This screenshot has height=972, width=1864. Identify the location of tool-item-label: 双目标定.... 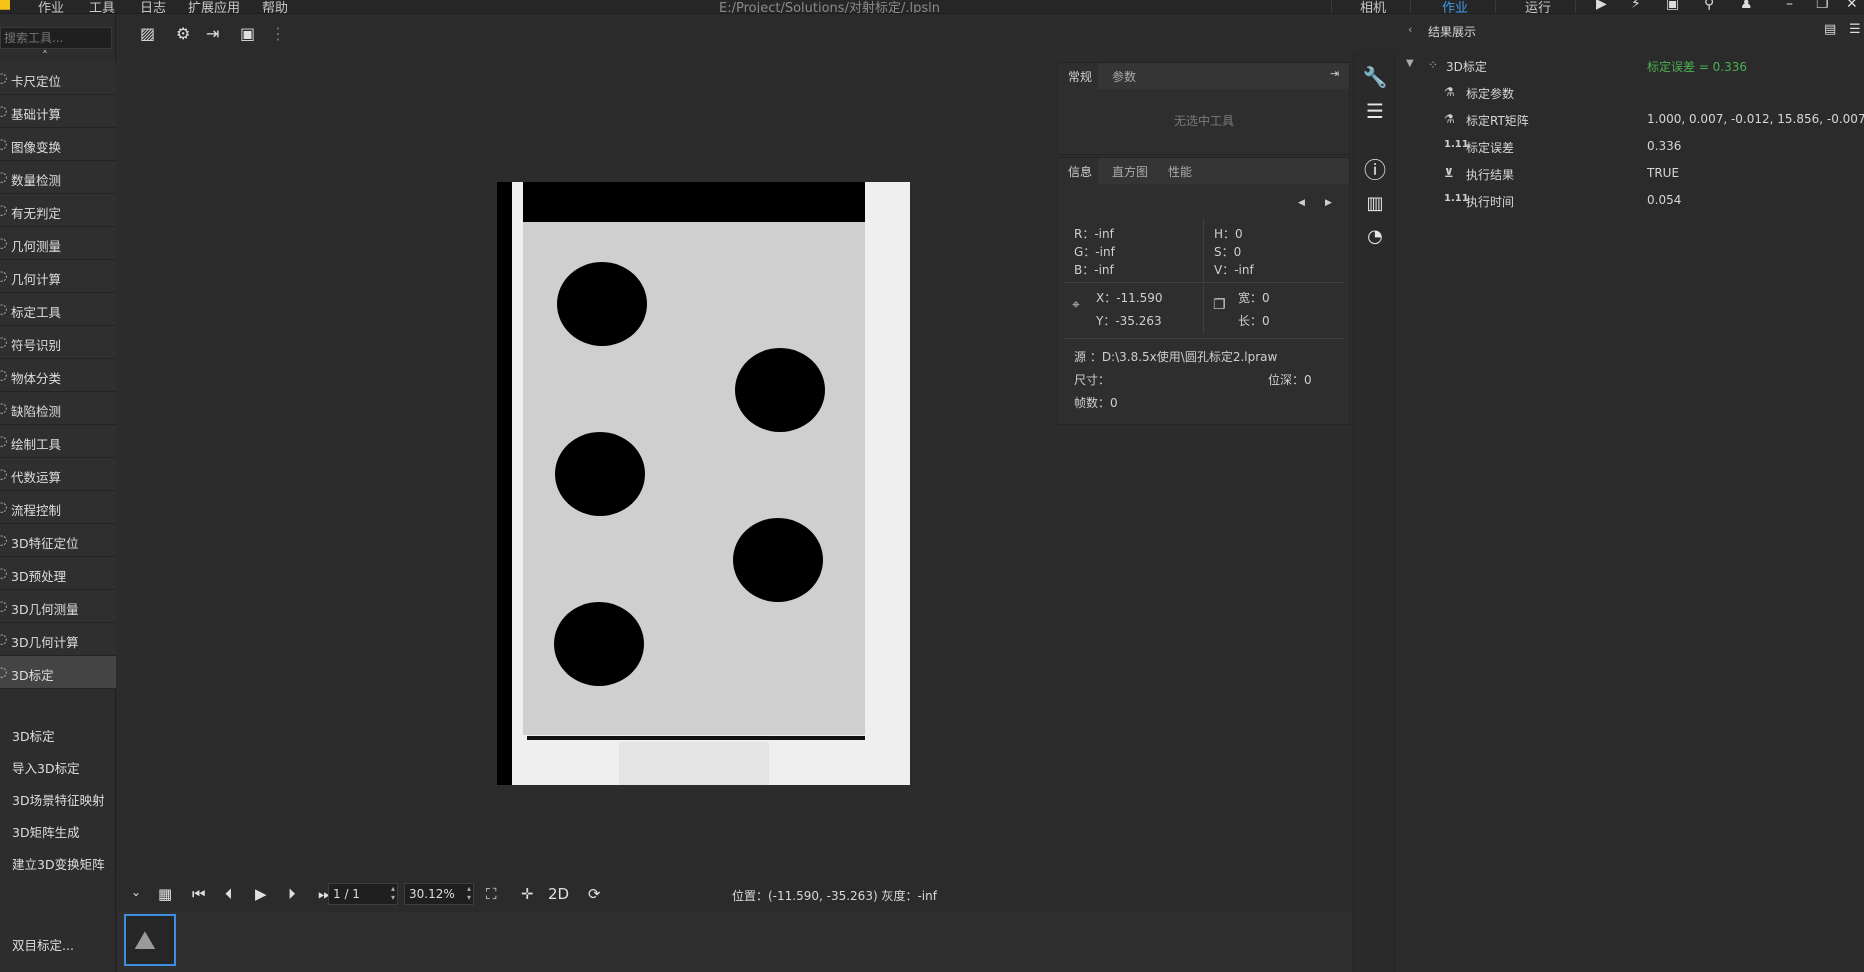
(43, 945).